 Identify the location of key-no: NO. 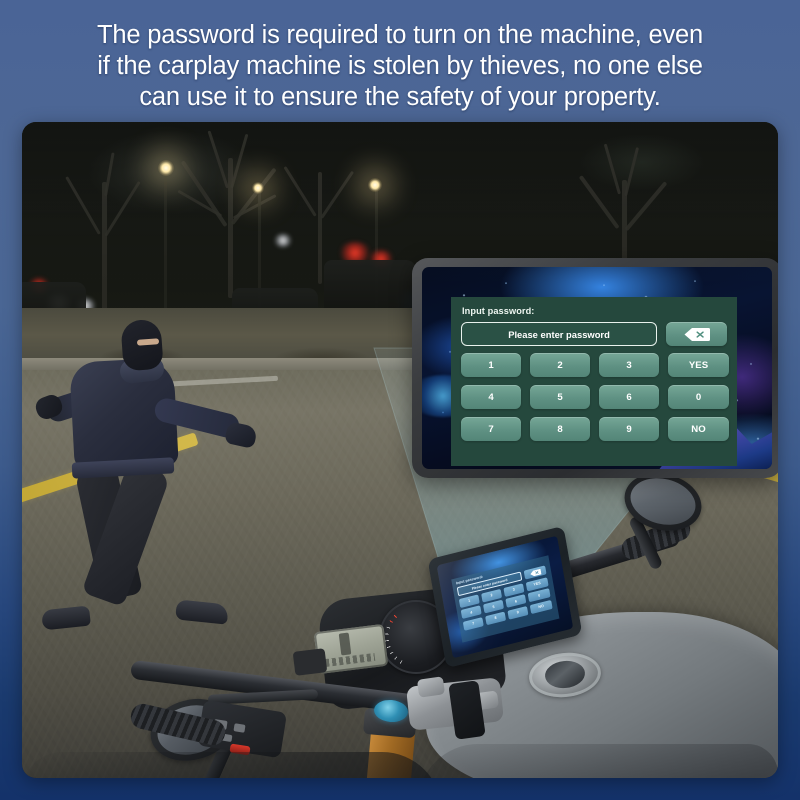
(698, 429).